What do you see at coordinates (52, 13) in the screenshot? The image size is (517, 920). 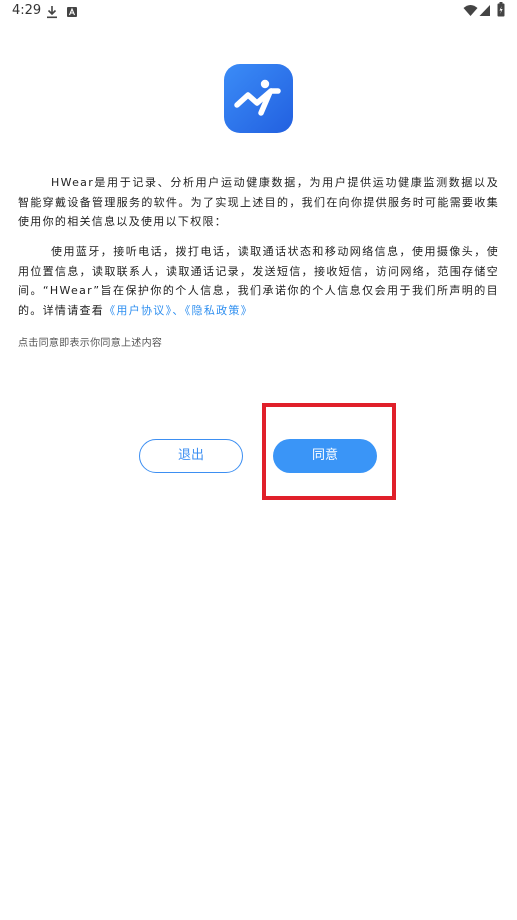 I see `download-icon` at bounding box center [52, 13].